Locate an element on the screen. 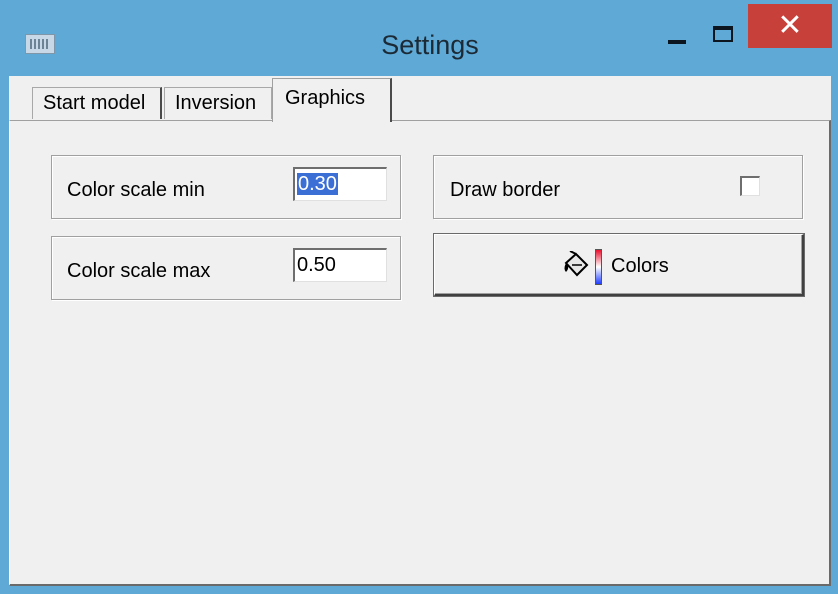 This screenshot has width=838, height=594. colors-button: Colors is located at coordinates (619, 265).